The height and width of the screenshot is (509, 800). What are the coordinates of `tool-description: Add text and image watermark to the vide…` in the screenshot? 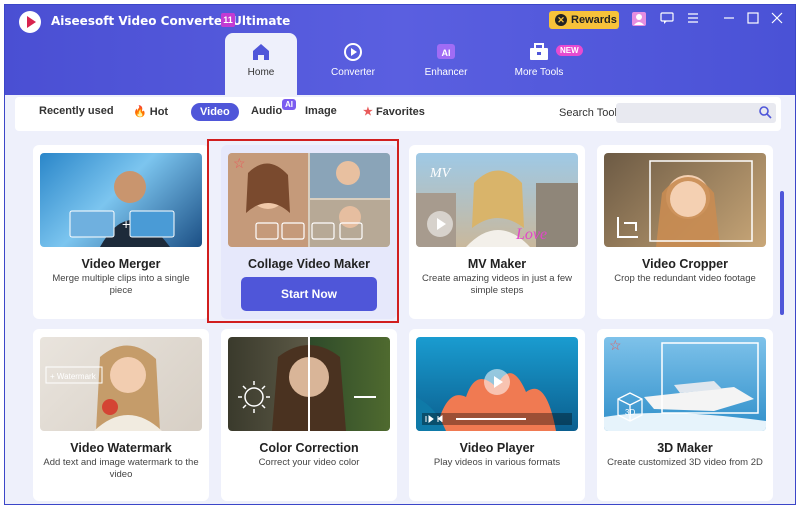 It's located at (121, 468).